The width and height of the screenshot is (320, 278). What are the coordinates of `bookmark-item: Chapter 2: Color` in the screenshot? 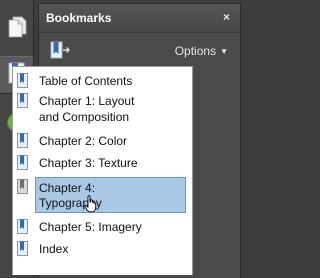 It's located at (102, 141).